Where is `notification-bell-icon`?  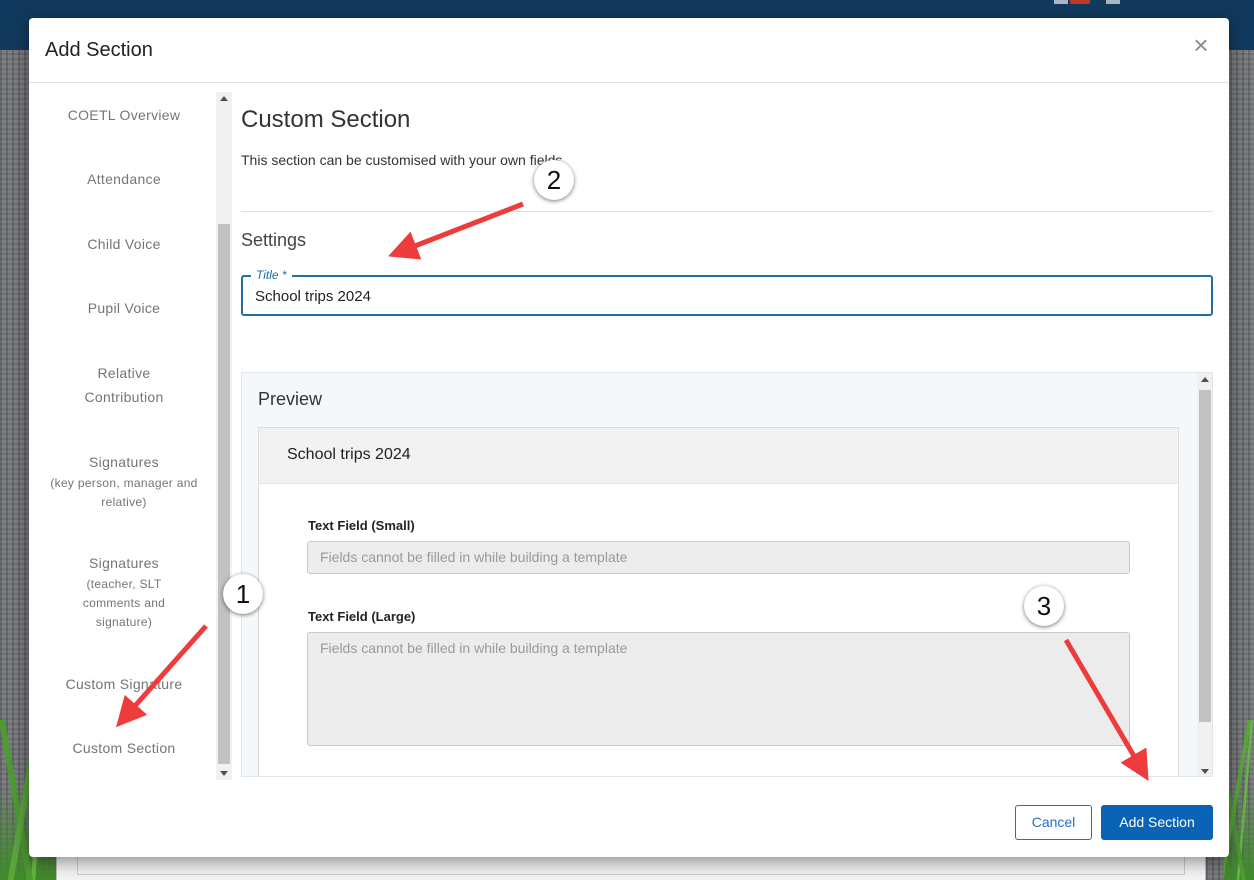 notification-bell-icon is located at coordinates (1061, 2).